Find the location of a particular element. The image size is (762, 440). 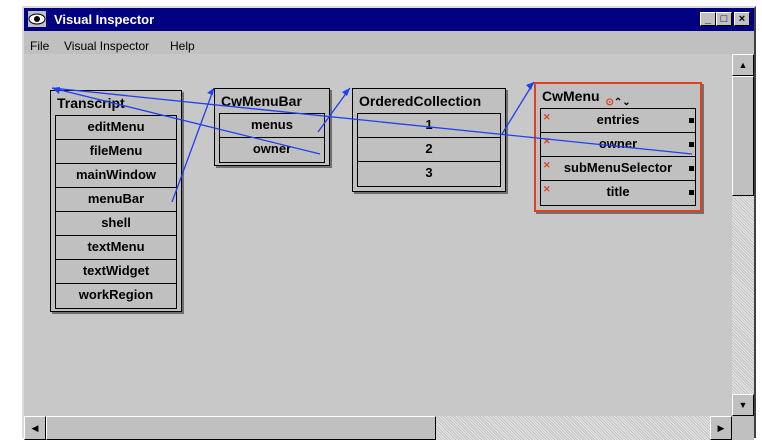

arrow-menus-to-orderedcollection is located at coordinates (334, 110).